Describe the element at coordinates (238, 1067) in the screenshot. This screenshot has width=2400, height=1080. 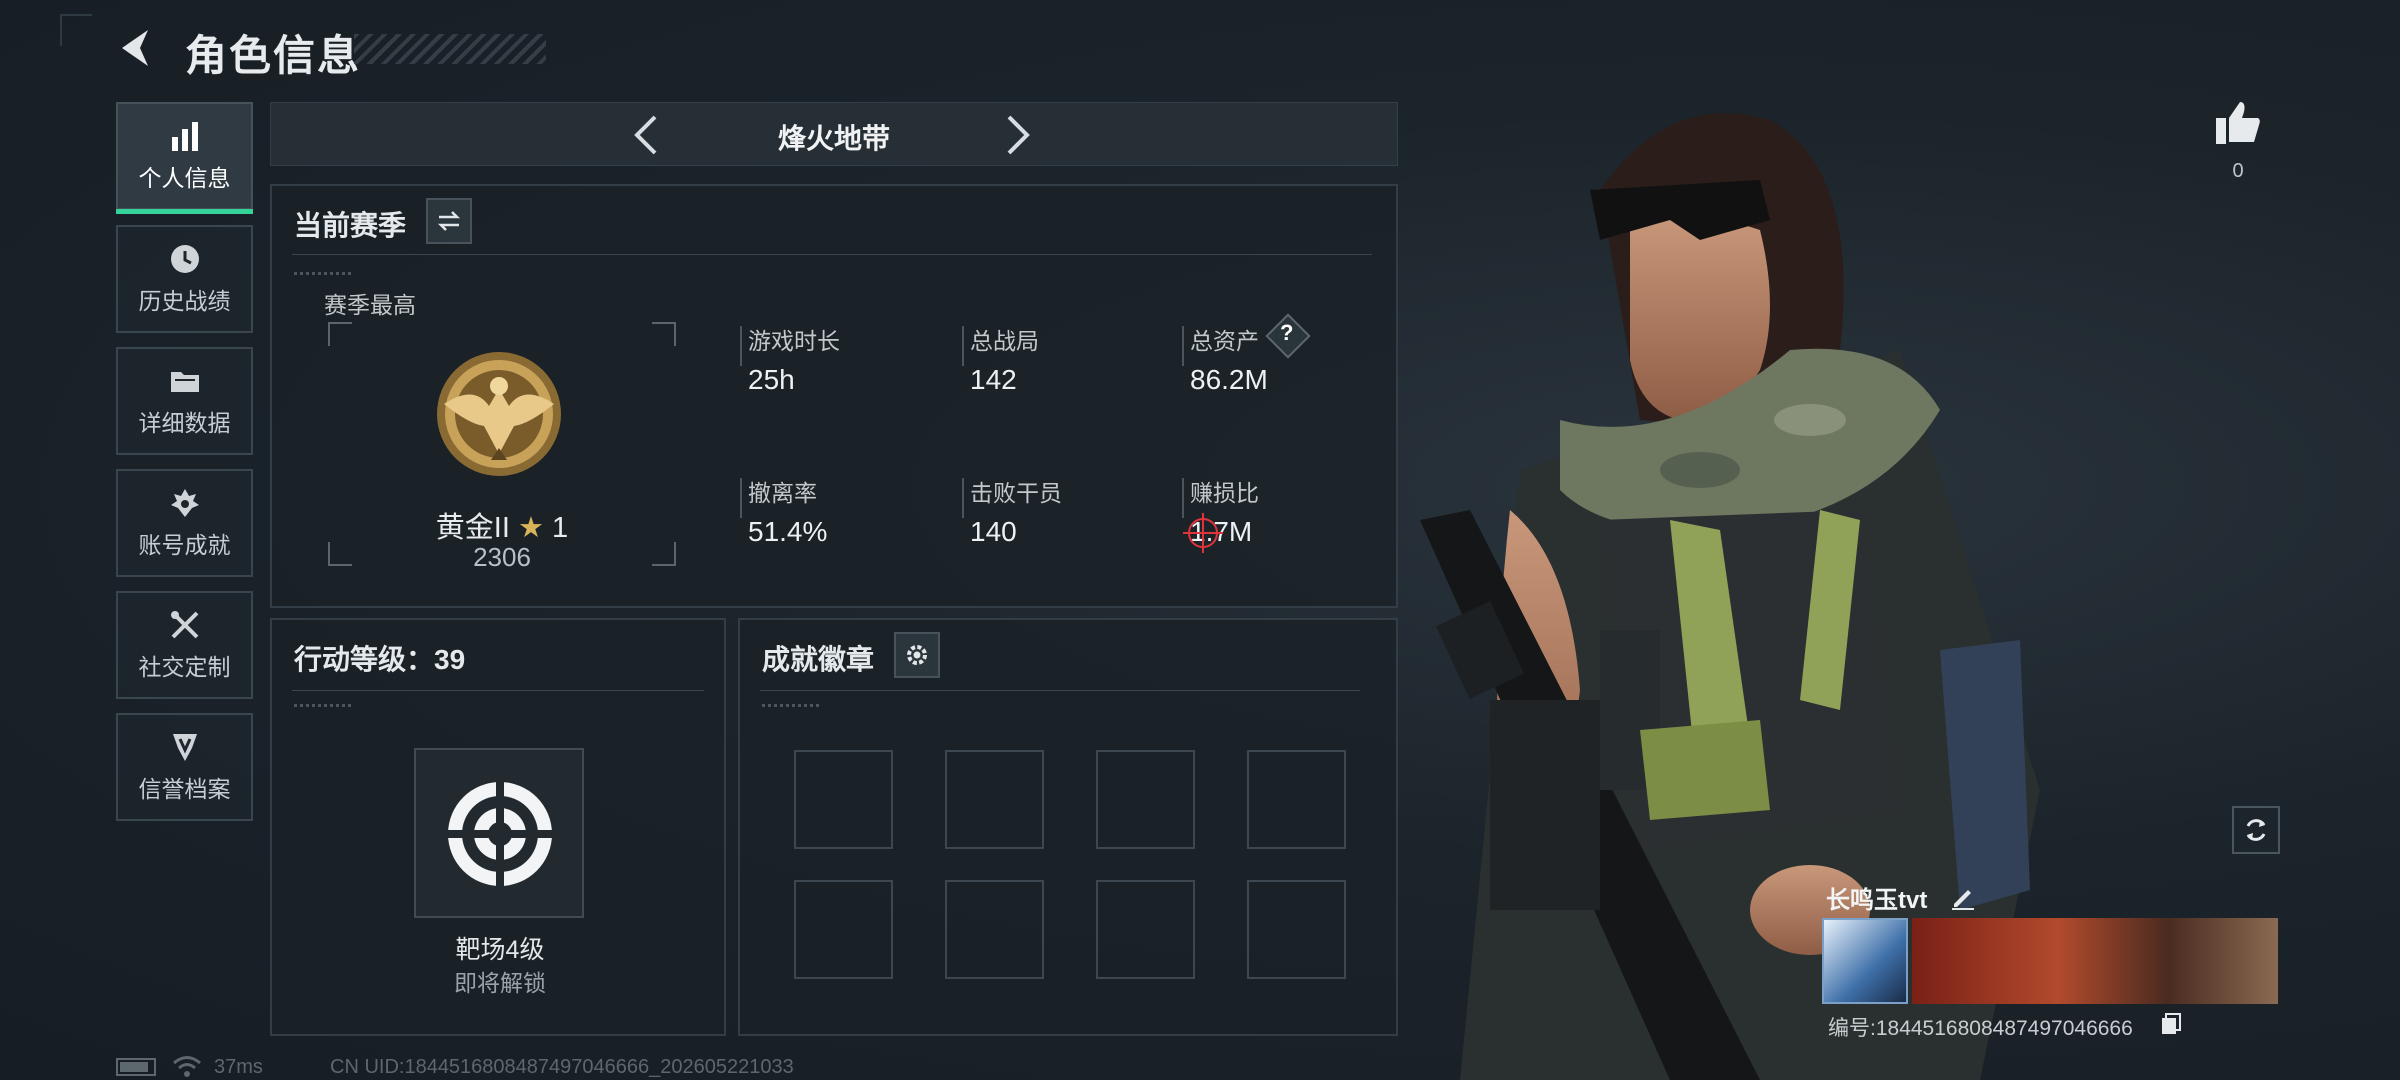
I see `ping: 37ms` at that location.